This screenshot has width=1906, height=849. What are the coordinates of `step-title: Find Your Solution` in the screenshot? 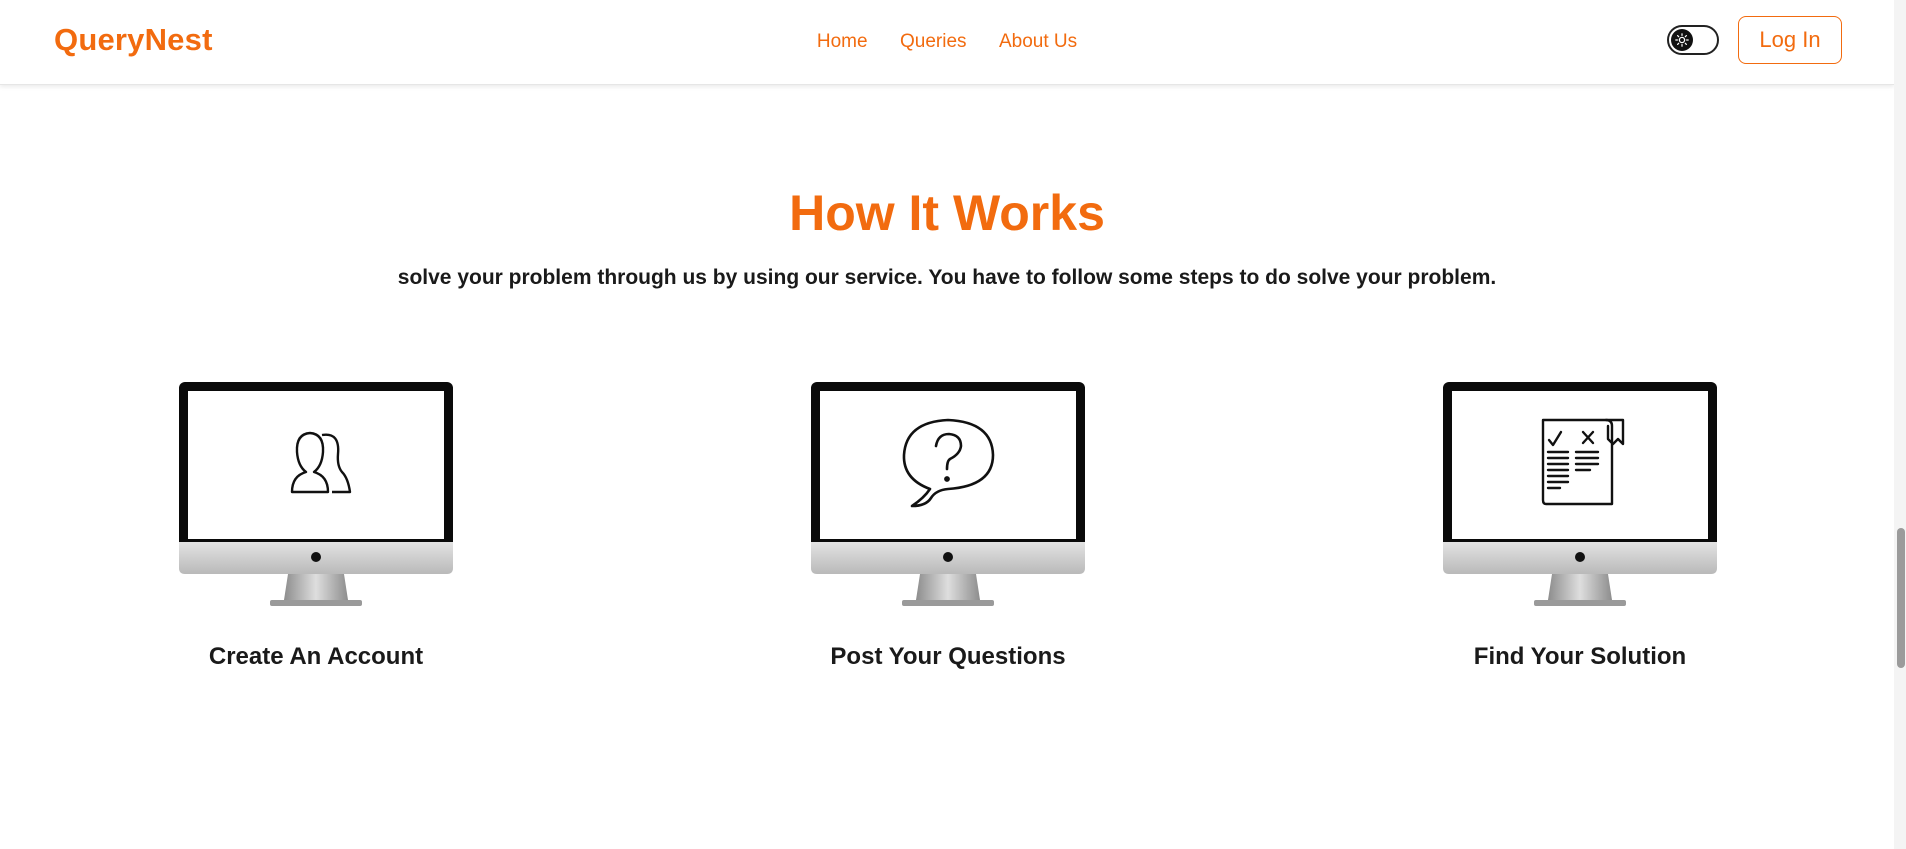 It's located at (1580, 656).